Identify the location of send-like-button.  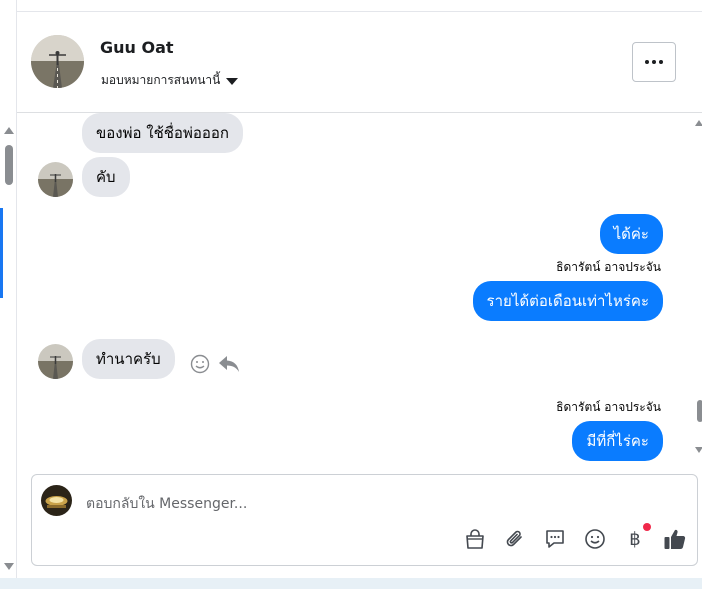
(675, 539).